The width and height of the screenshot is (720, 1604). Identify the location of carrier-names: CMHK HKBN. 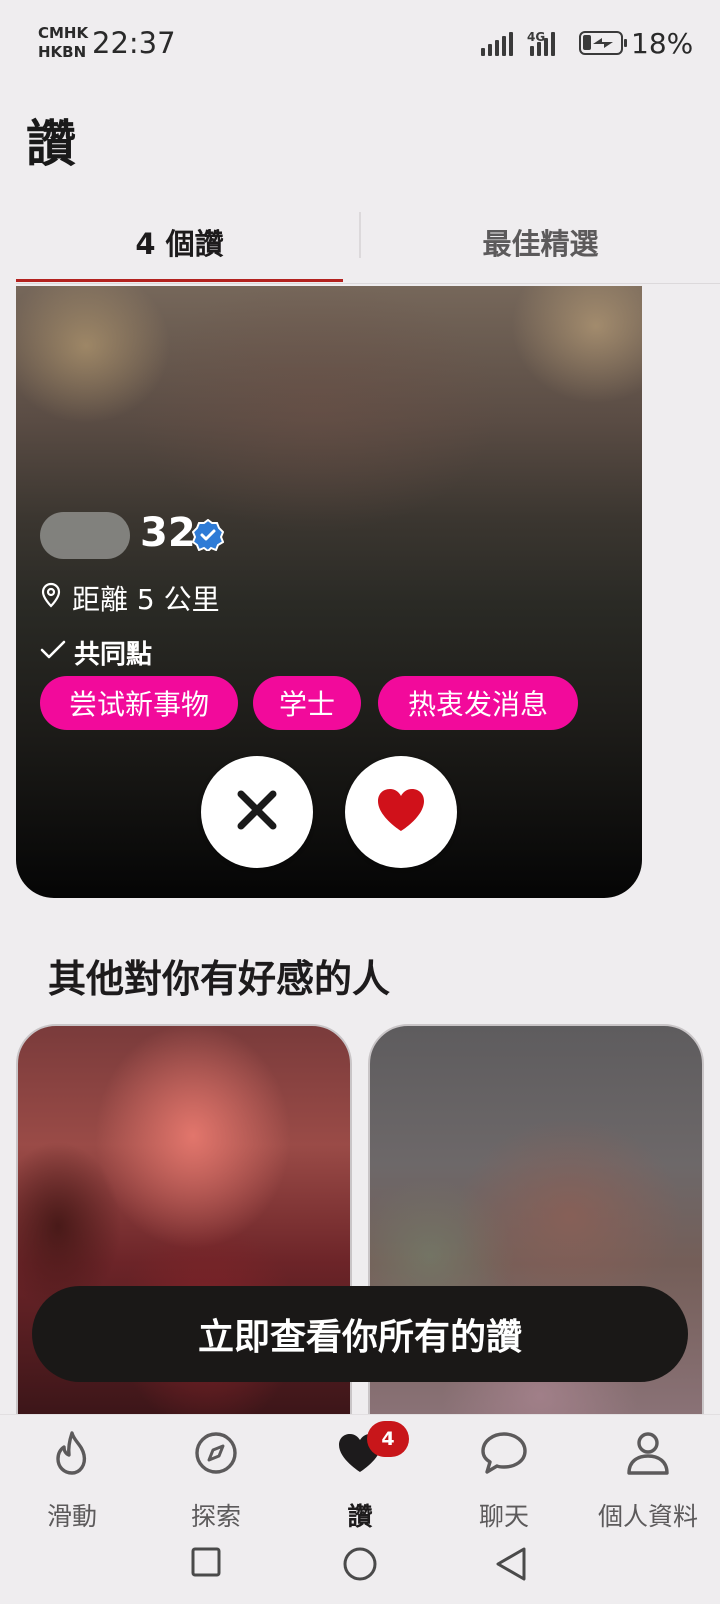
(63, 43).